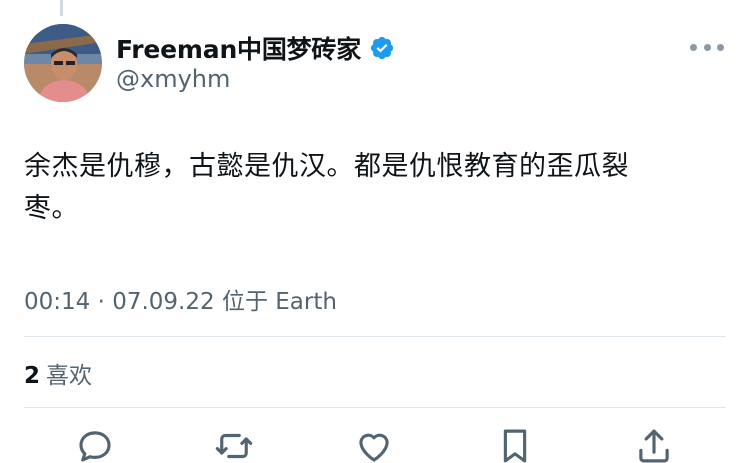 The height and width of the screenshot is (463, 750). What do you see at coordinates (173, 79) in the screenshot?
I see `author-handle: @xmyhm` at bounding box center [173, 79].